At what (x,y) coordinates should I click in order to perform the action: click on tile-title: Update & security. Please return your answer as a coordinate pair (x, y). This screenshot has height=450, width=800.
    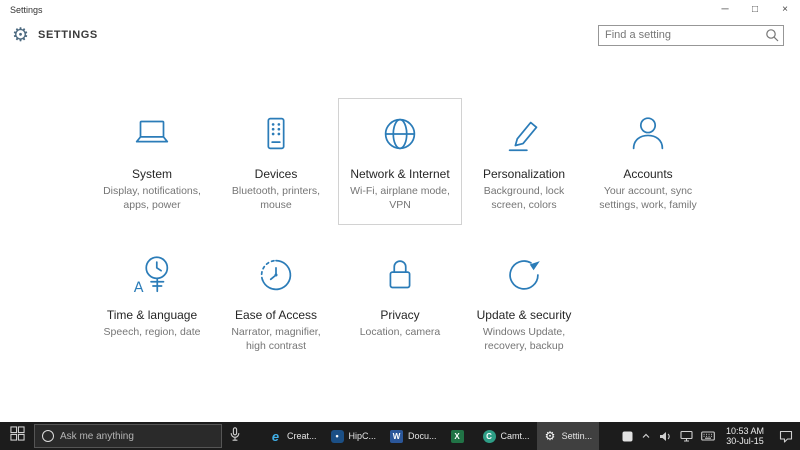
    Looking at the image, I should click on (524, 315).